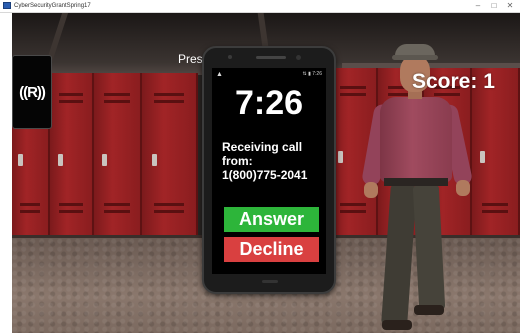 This screenshot has width=520, height=333. I want to click on score-label: Score: 1, so click(453, 81).